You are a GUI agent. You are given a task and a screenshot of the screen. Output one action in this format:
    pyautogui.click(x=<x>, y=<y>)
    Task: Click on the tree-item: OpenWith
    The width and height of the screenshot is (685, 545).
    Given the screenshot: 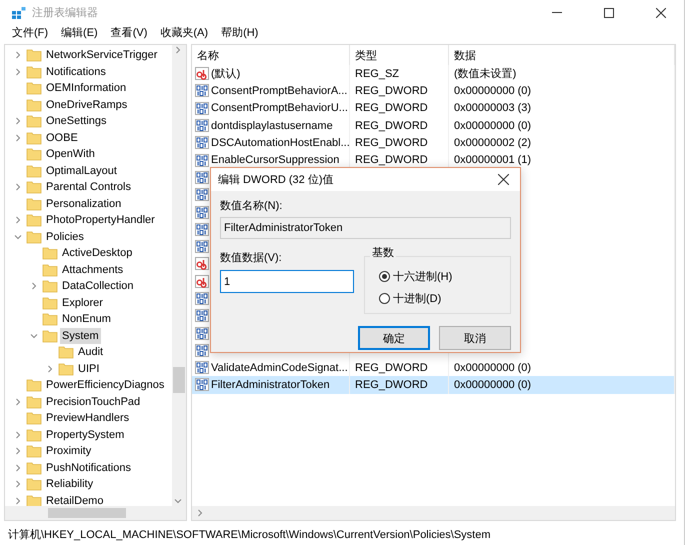 What is the action you would take?
    pyautogui.click(x=70, y=154)
    